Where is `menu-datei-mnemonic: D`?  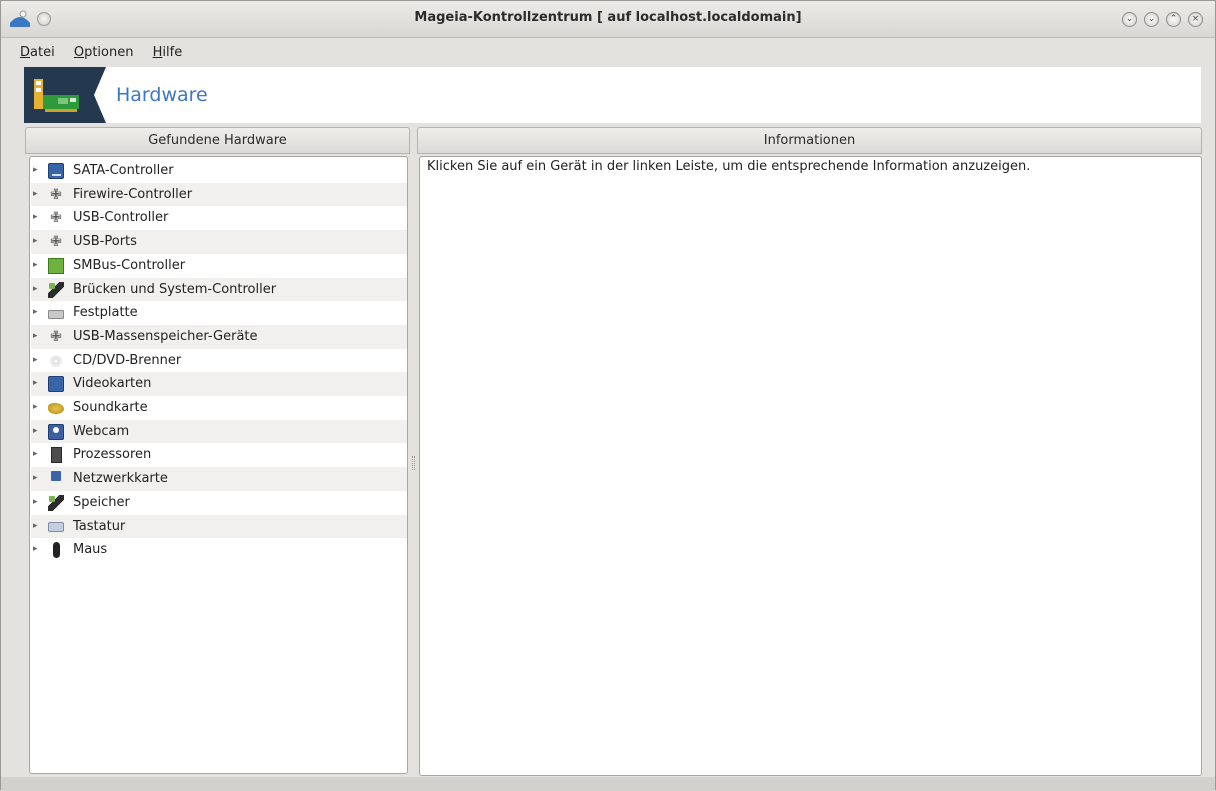 menu-datei-mnemonic: D is located at coordinates (25, 52).